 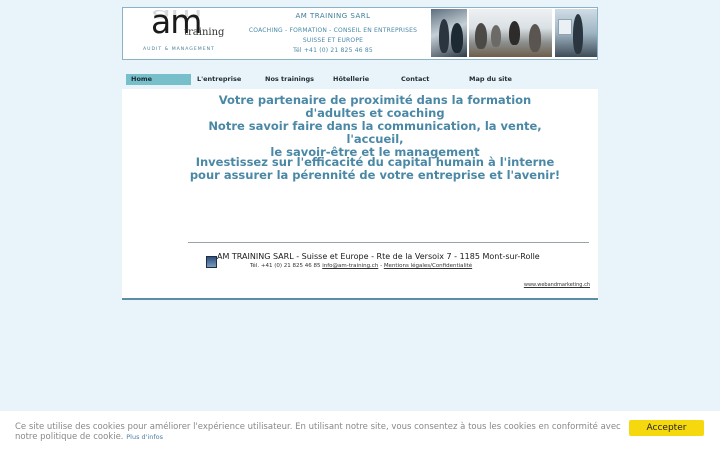 What do you see at coordinates (510, 33) in the screenshot?
I see `classroom-photo` at bounding box center [510, 33].